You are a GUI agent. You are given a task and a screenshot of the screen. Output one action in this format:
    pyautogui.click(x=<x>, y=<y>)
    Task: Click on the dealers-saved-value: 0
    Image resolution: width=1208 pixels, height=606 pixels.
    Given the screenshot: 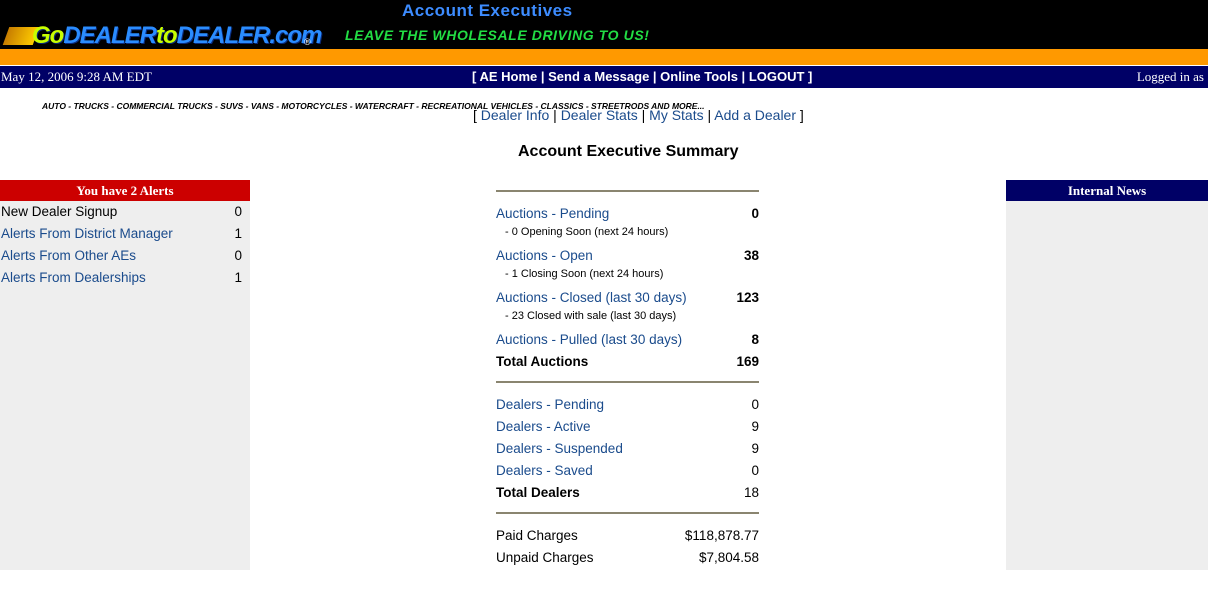 What is the action you would take?
    pyautogui.click(x=755, y=470)
    